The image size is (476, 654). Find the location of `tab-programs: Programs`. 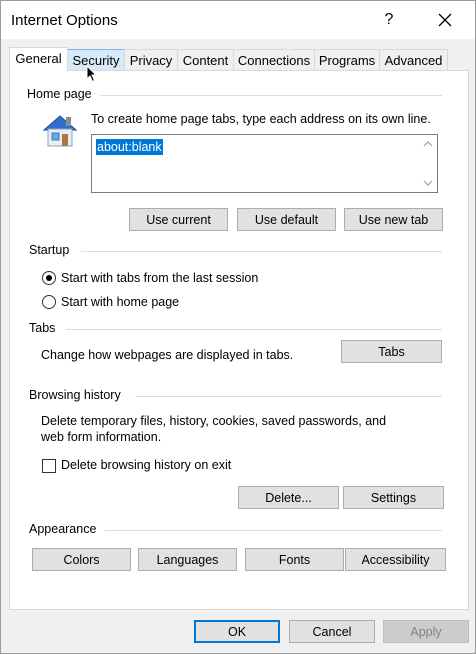

tab-programs: Programs is located at coordinates (347, 60).